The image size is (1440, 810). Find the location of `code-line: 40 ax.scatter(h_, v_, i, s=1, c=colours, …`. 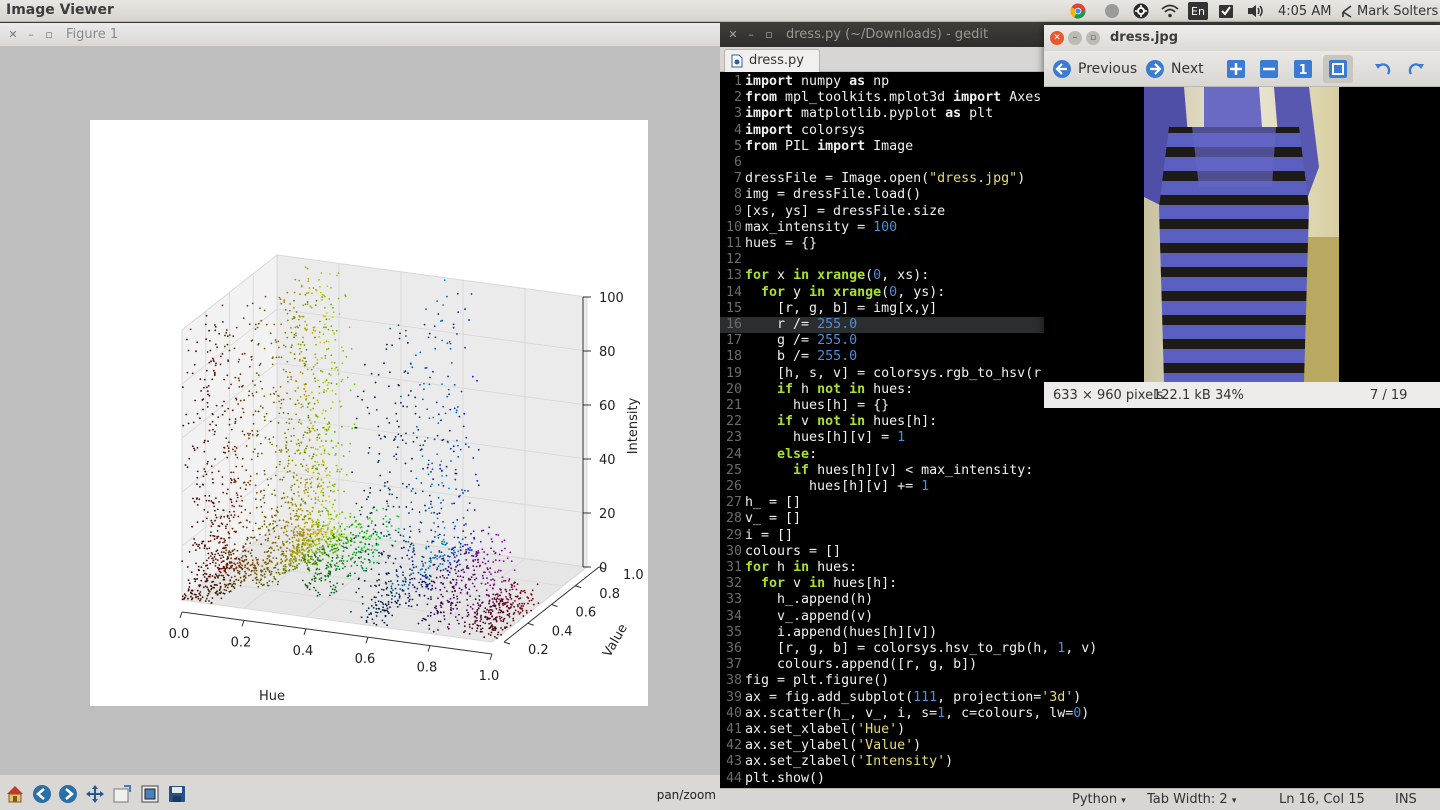

code-line: 40 ax.scatter(h_, v_, i, s=1, c=colours, … is located at coordinates (1080, 714).